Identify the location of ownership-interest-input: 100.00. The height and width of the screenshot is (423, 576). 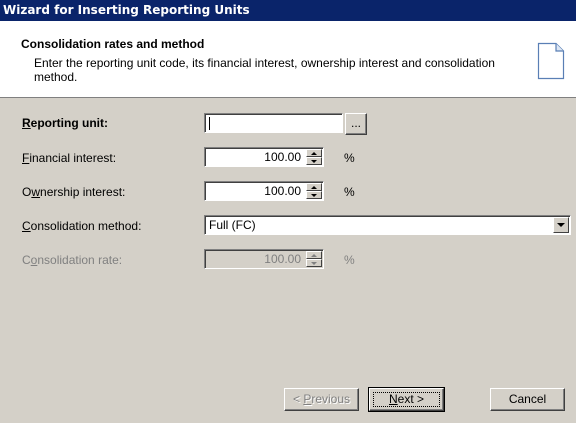
(264, 191).